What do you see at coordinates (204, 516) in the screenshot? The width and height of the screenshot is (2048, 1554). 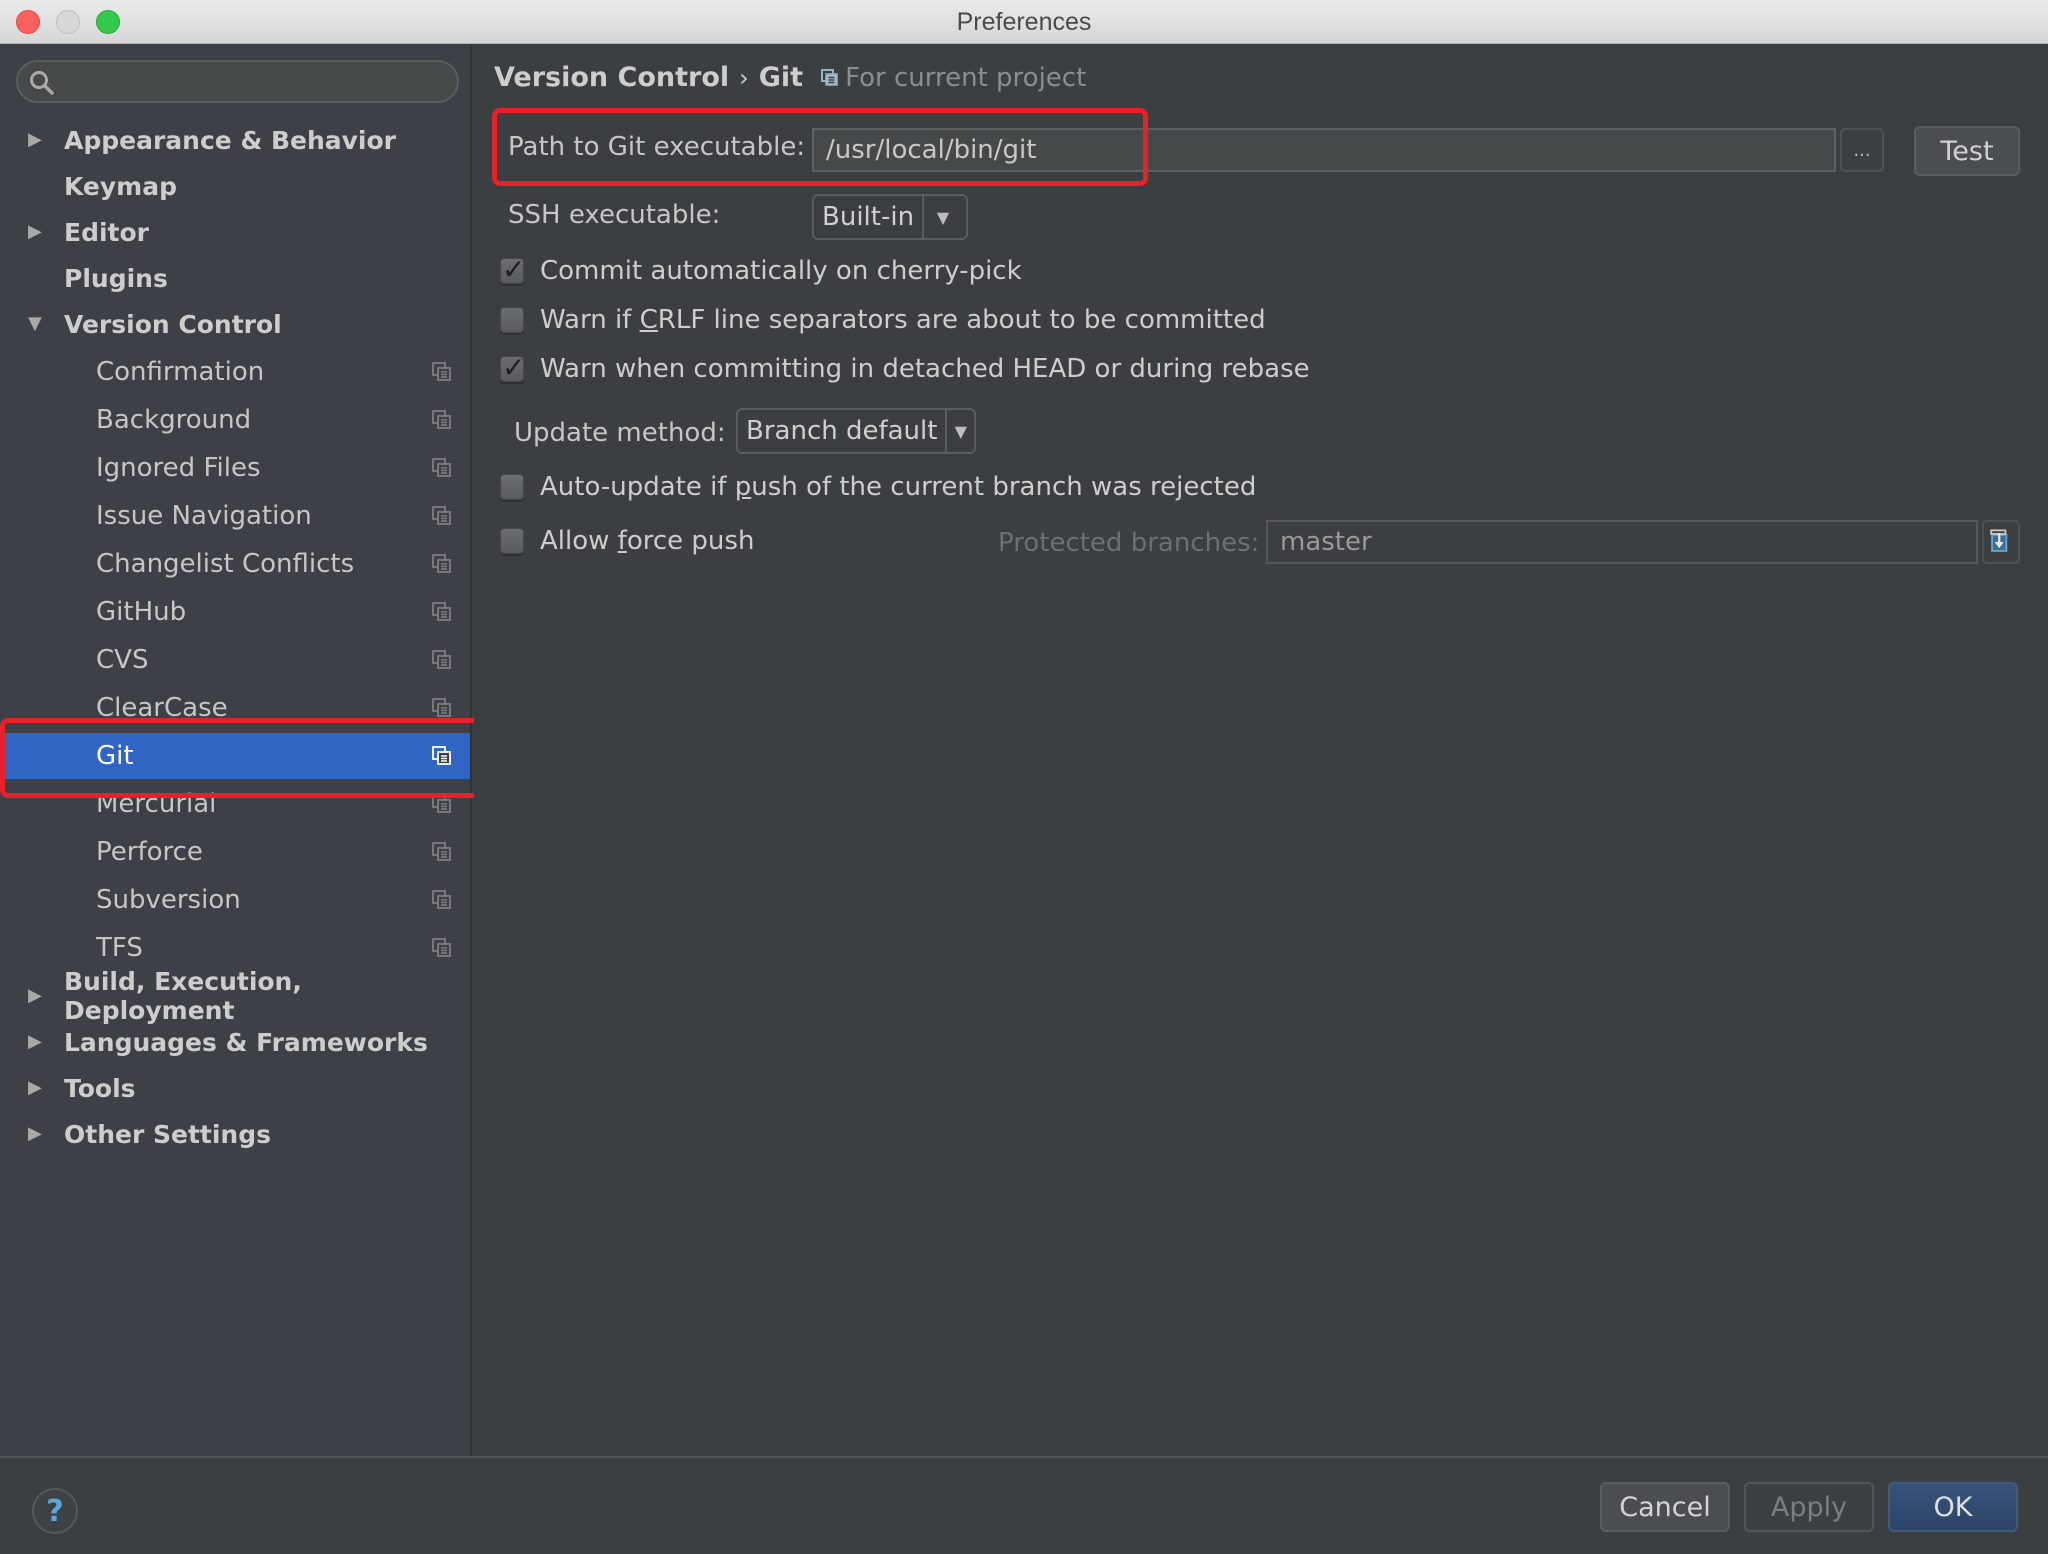 I see `sidebar-item-label: Issue Navigation` at bounding box center [204, 516].